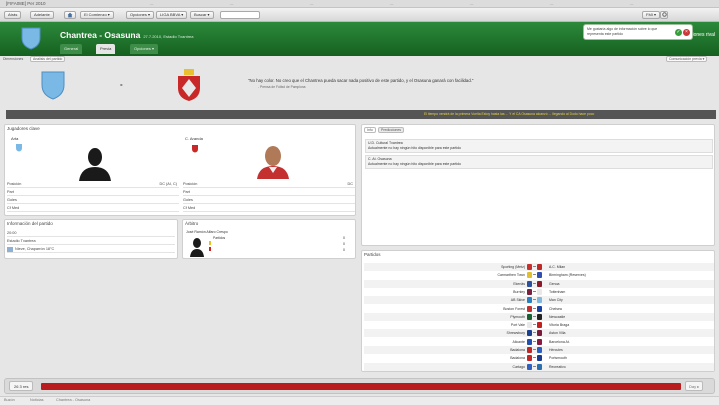 This screenshot has height=405, width=719. What do you see at coordinates (557, 333) in the screenshot?
I see `away-team: Aston Villa` at bounding box center [557, 333].